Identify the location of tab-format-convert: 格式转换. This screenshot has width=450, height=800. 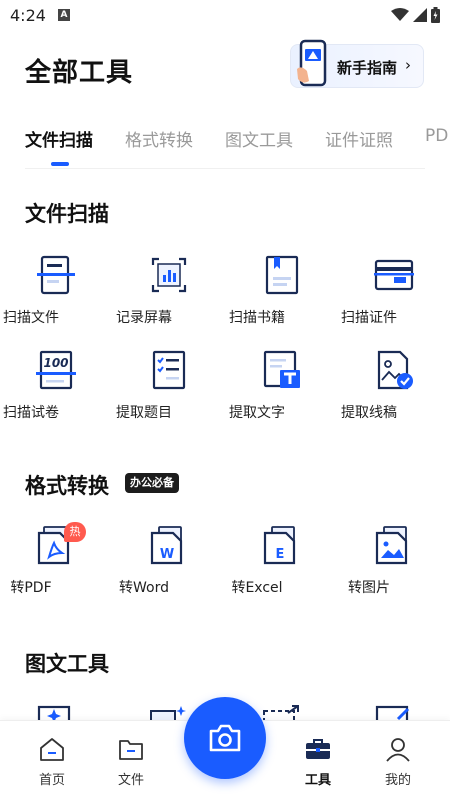
(159, 138).